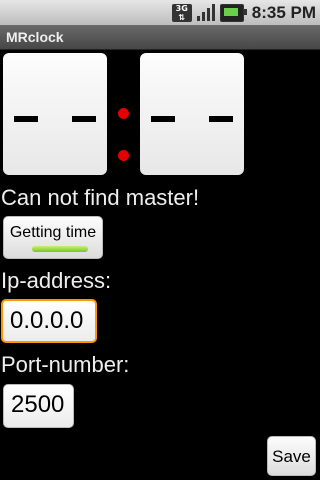 The image size is (320, 480). What do you see at coordinates (60, 249) in the screenshot?
I see `progress-indicator` at bounding box center [60, 249].